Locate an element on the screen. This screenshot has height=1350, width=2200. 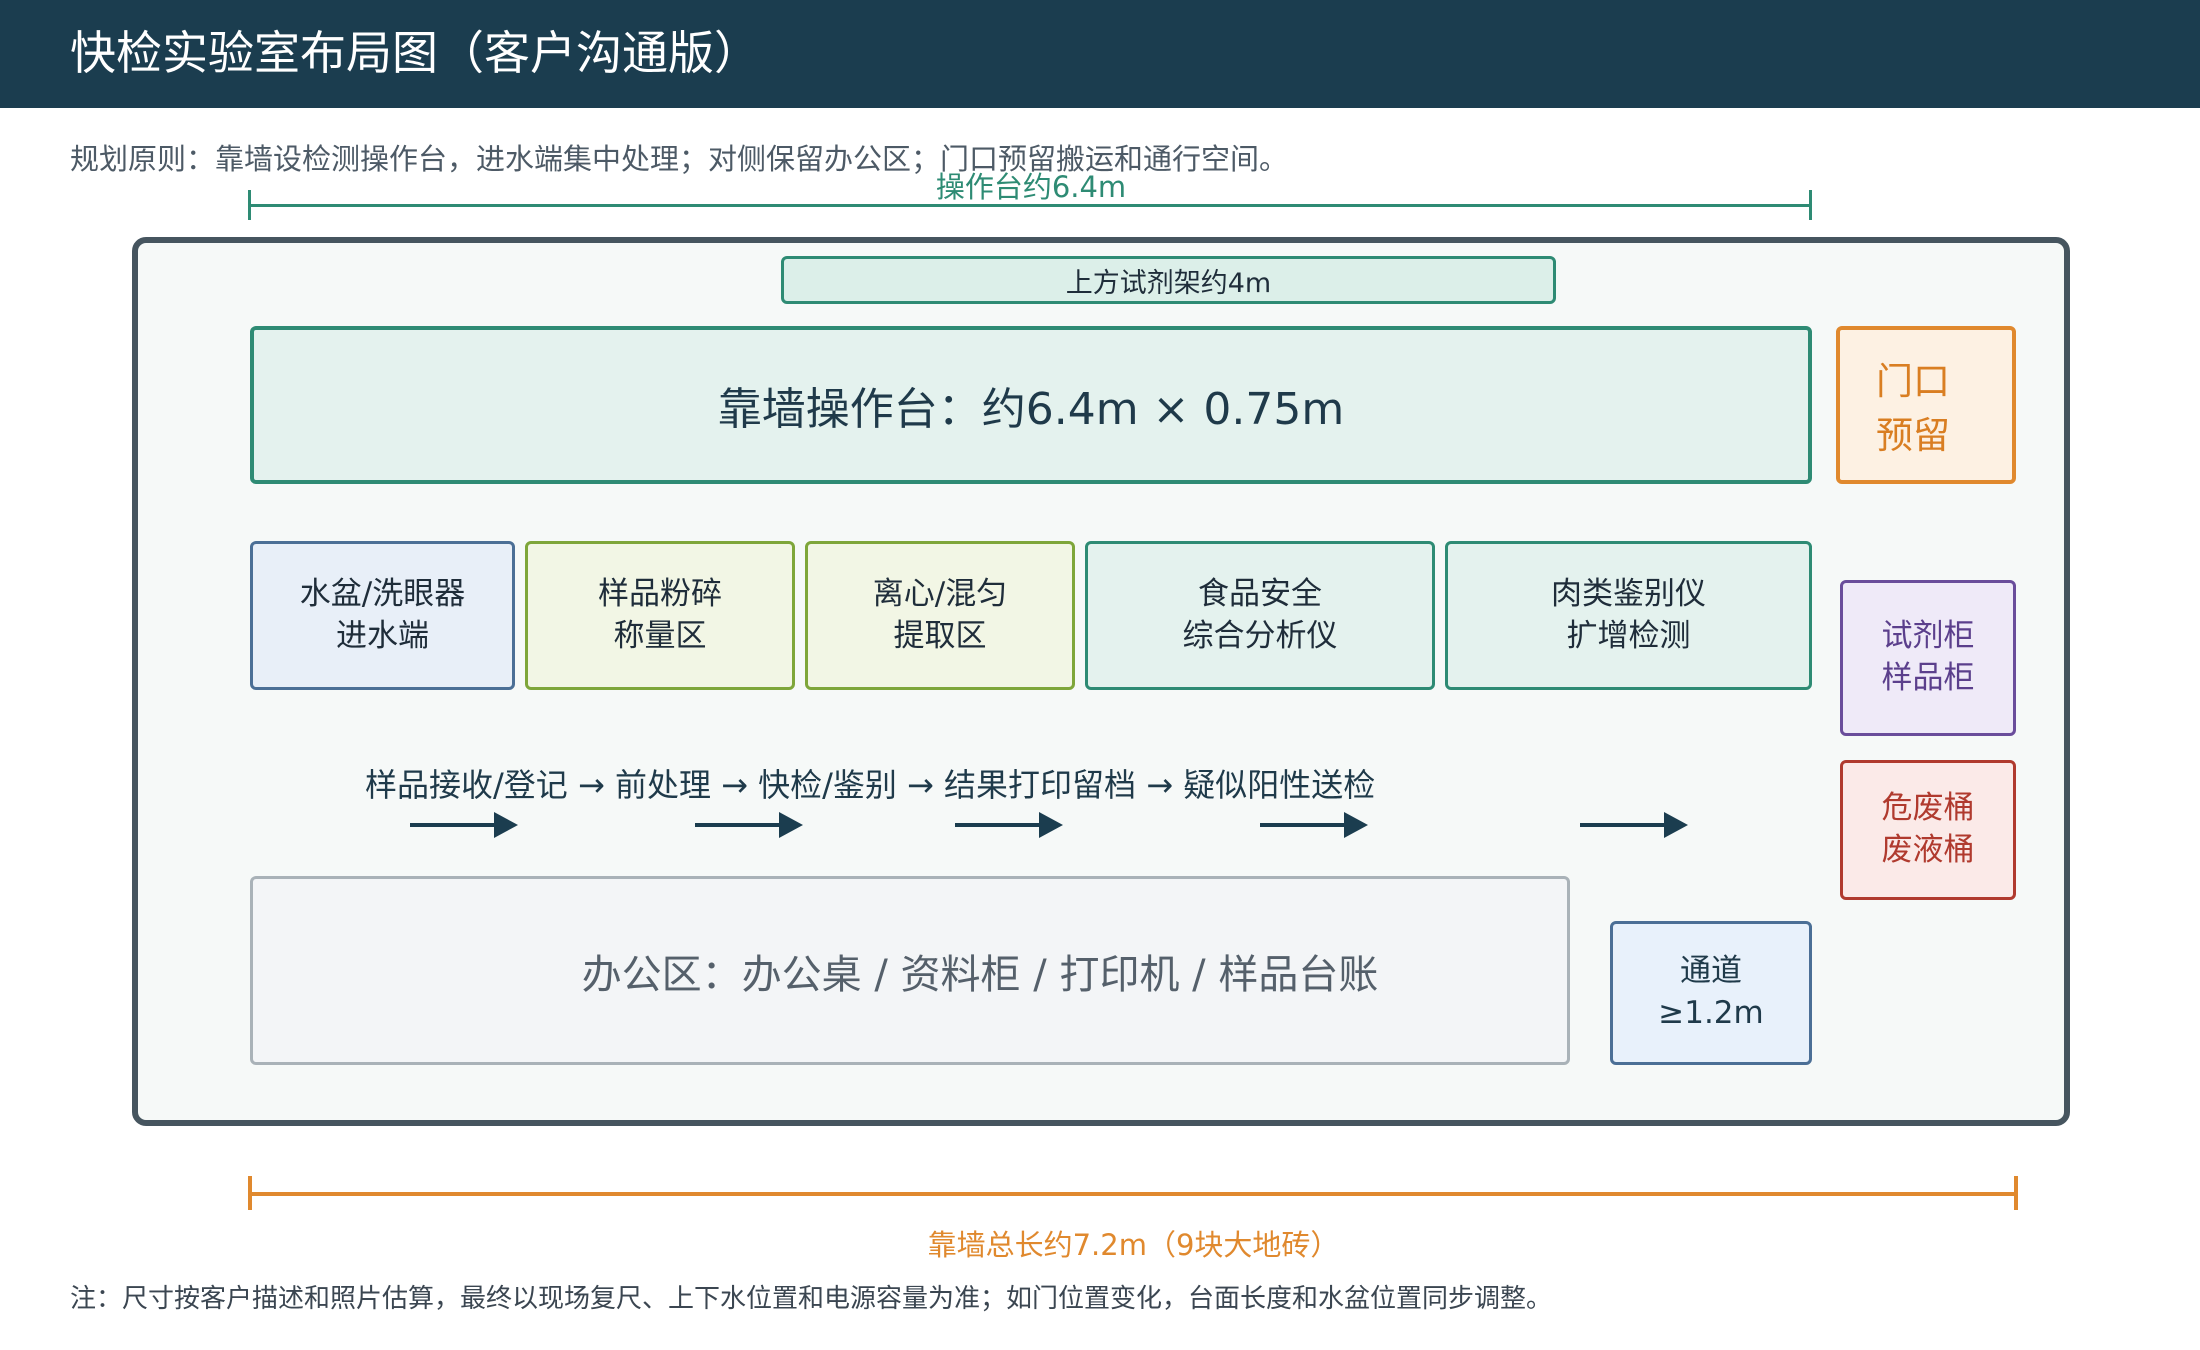
wall-length-line is located at coordinates (1133, 1194).